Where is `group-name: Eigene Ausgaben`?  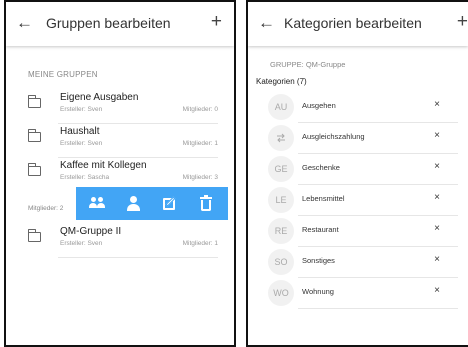
group-name: Eigene Ausgaben is located at coordinates (99, 97).